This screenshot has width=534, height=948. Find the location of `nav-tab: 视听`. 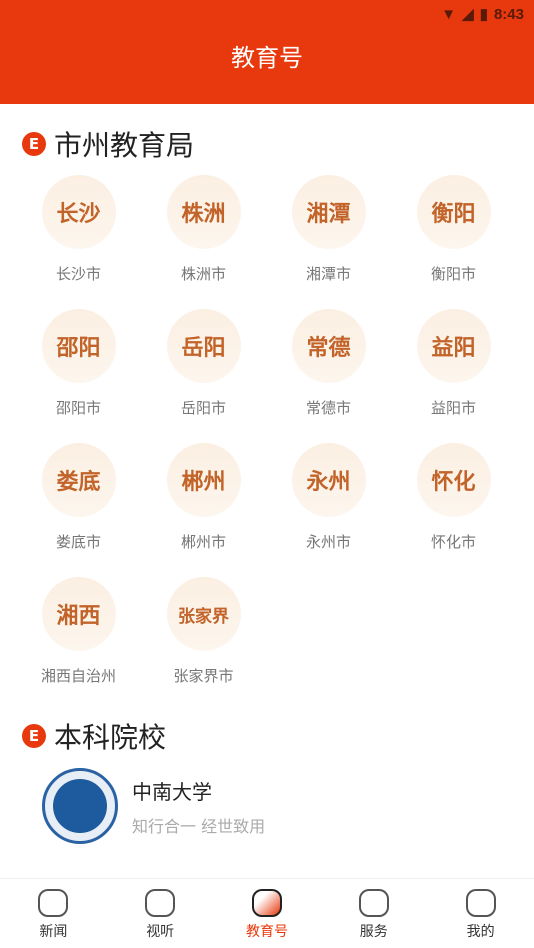

nav-tab: 视听 is located at coordinates (160, 913).